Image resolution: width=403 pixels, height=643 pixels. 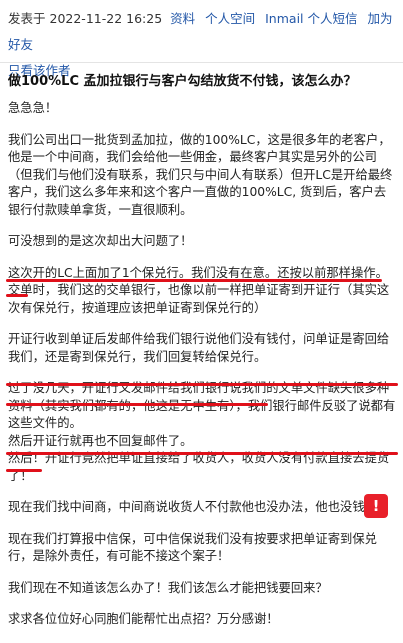 I want to click on paragraph-middleman: 现在我们找中间商，中间商说收货人不付款他也没办法，他也没钱！, so click(x=192, y=507).